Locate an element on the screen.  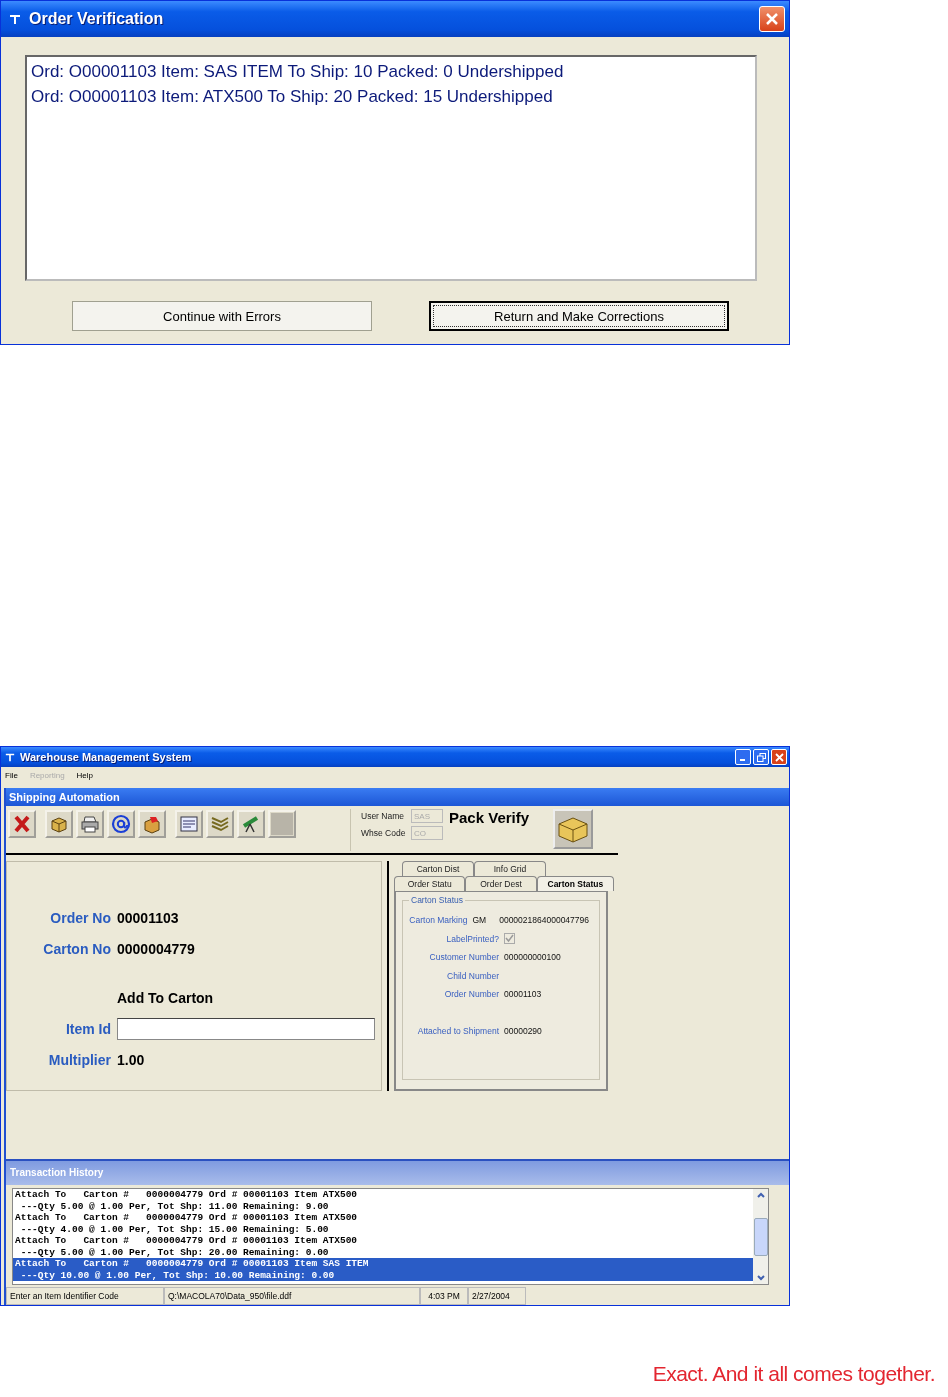
window-title: Order Verification is located at coordinates (97, 19).